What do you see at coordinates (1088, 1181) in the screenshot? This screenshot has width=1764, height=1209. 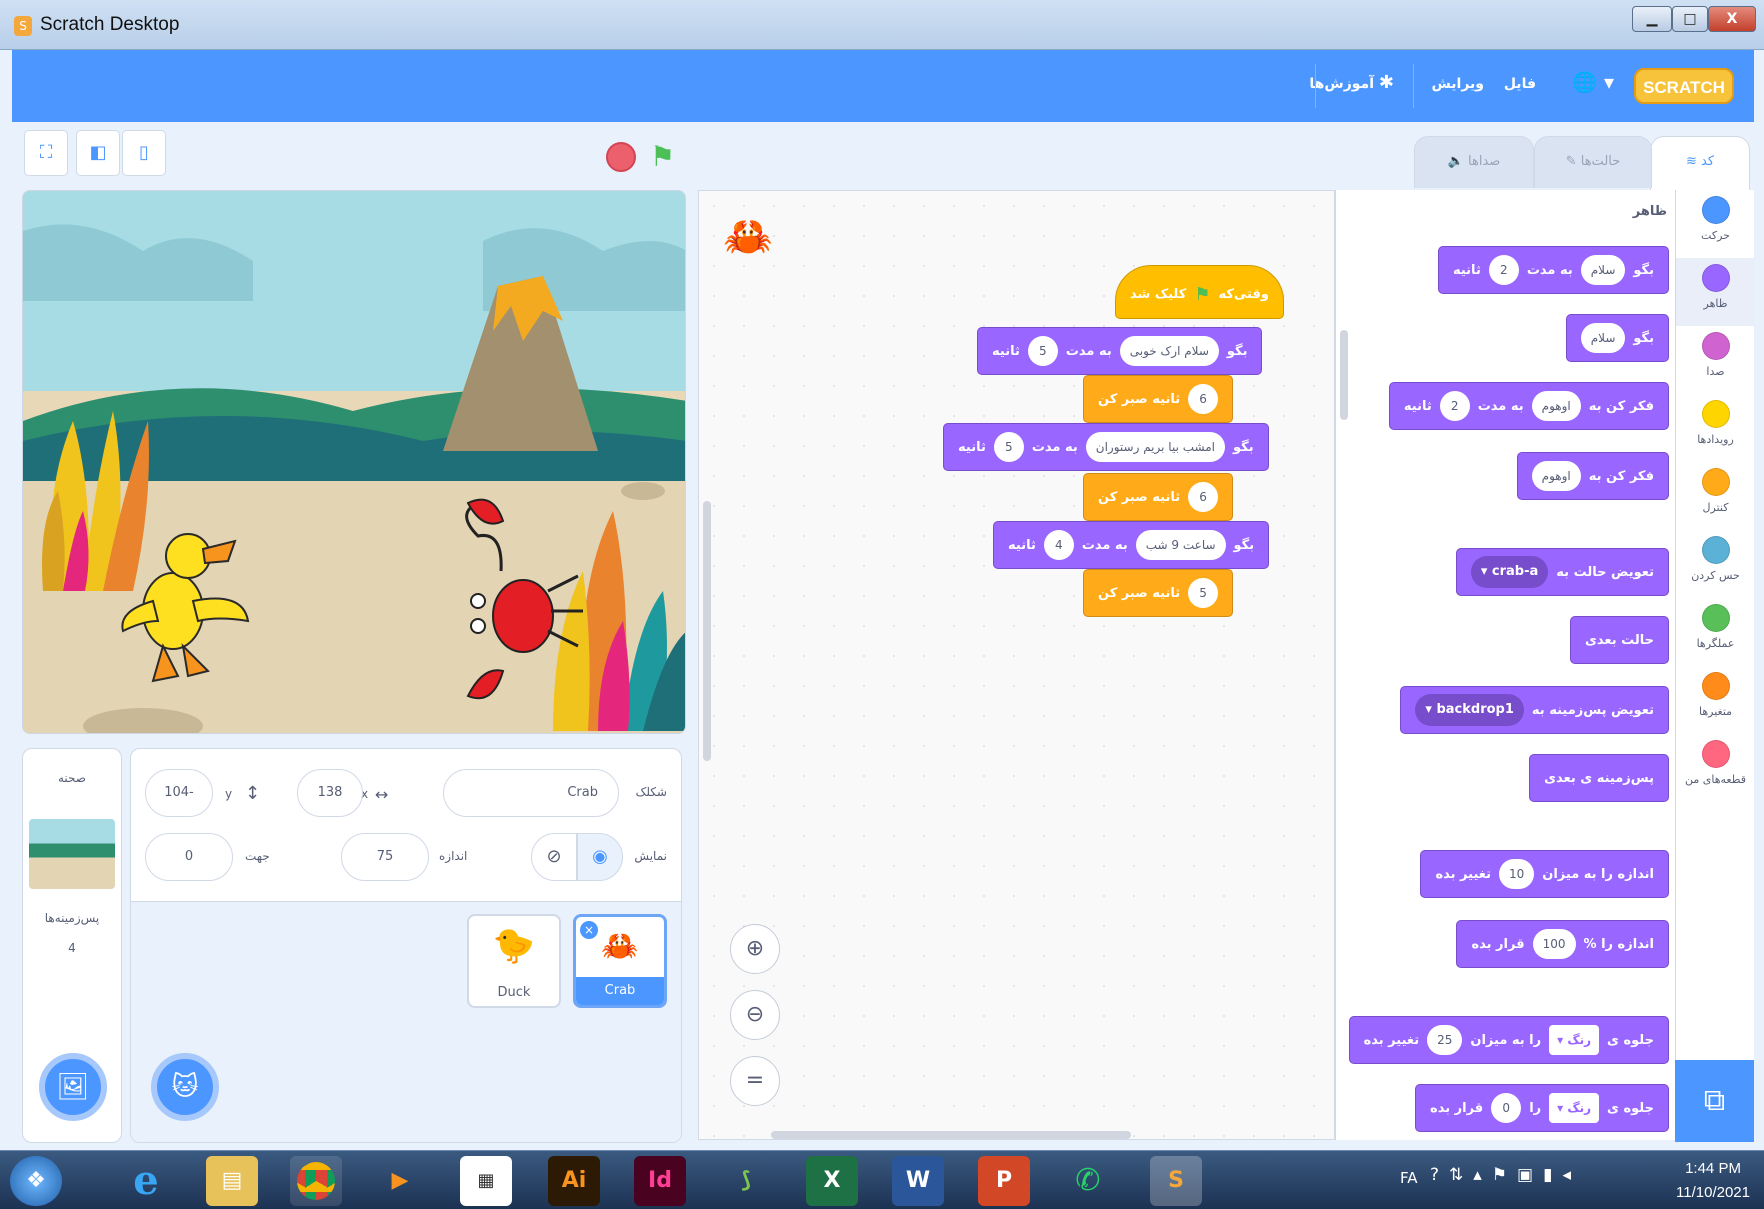 I see `whatsapp-icon: ✆` at bounding box center [1088, 1181].